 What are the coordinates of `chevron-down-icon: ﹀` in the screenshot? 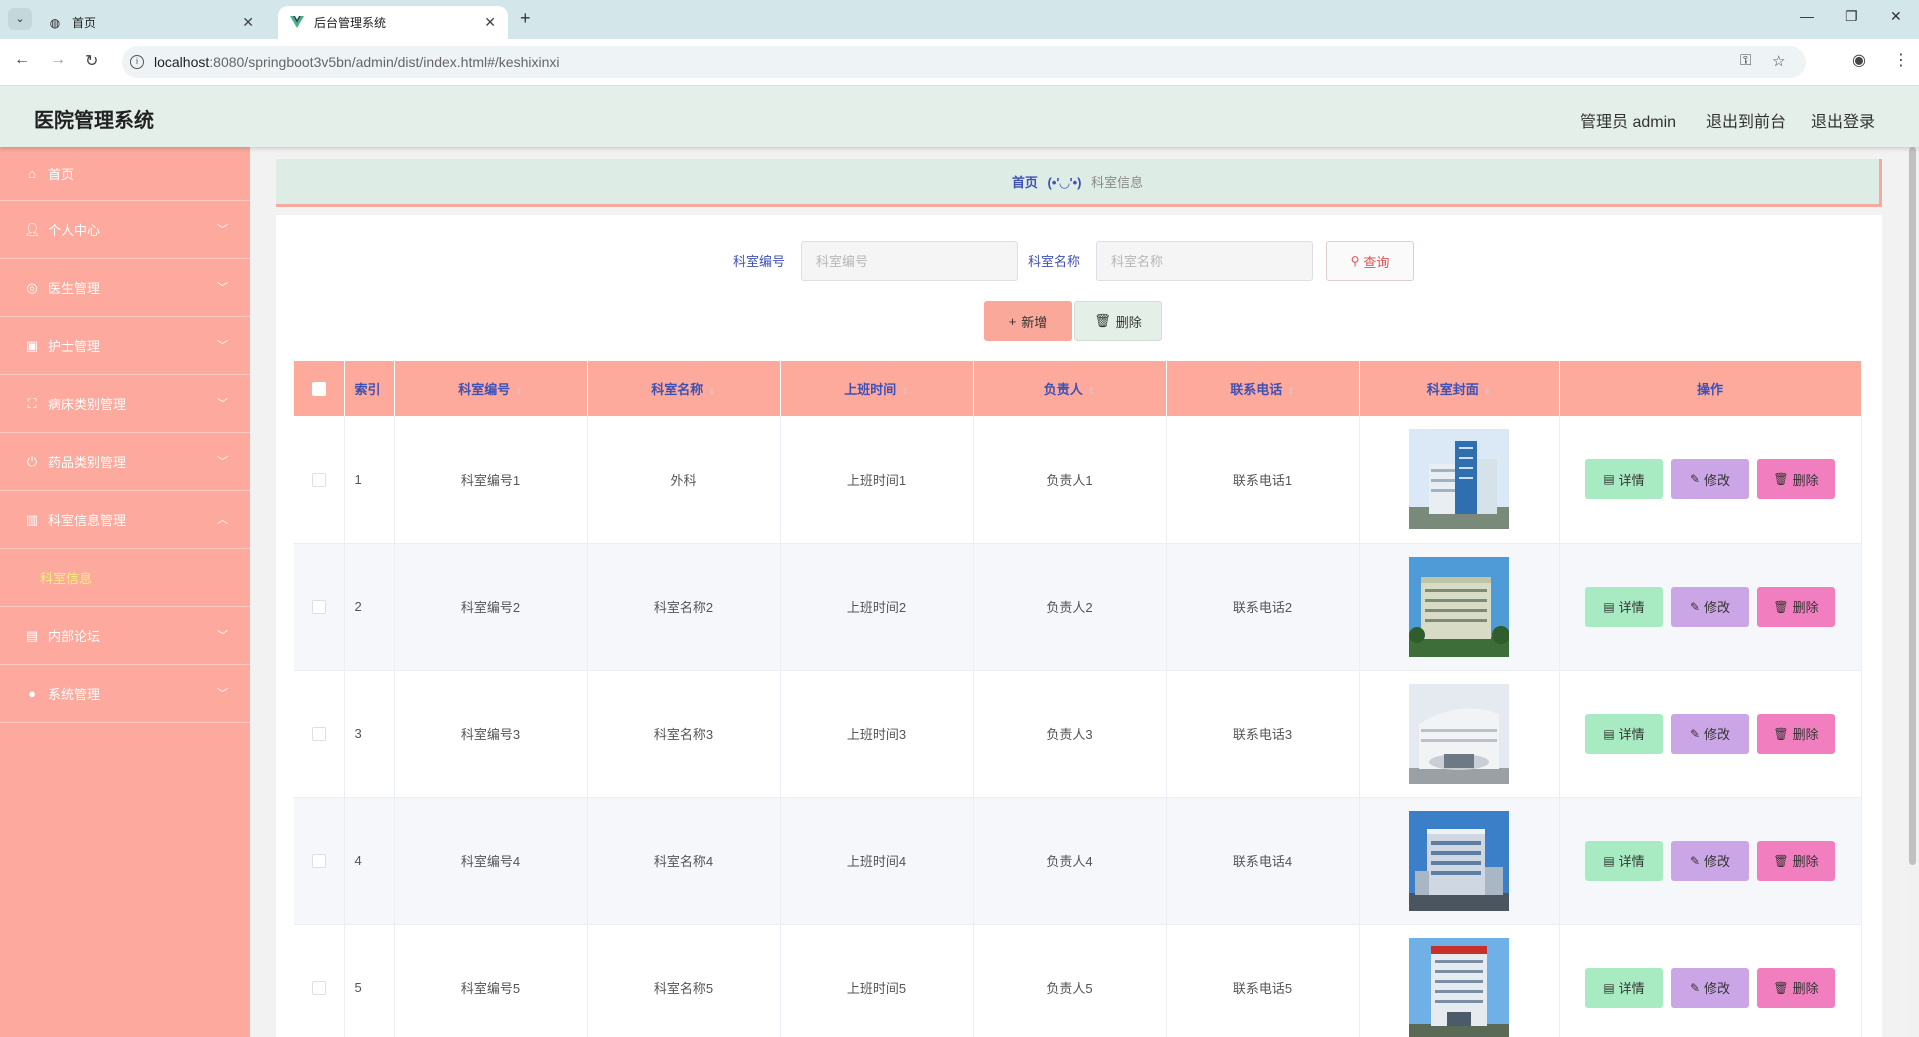 It's located at (222, 288).